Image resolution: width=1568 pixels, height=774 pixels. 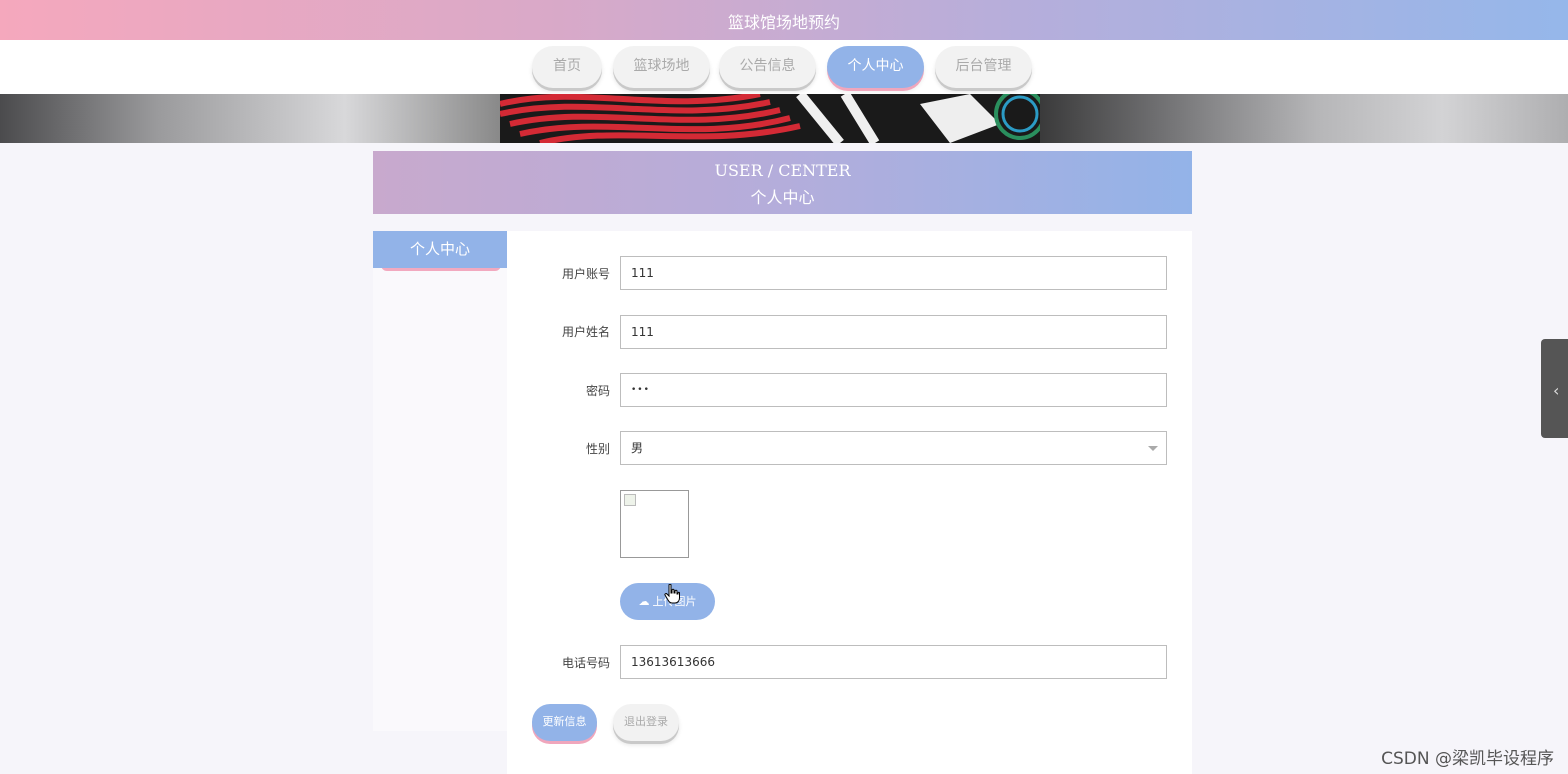 I want to click on avatar-preview, so click(x=654, y=524).